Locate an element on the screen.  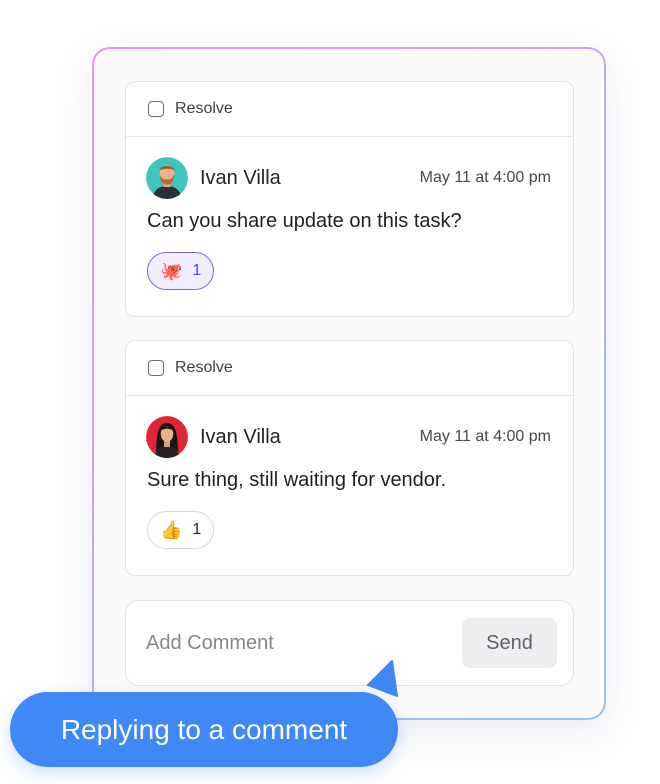
cursor-pointer-icon is located at coordinates (382, 678).